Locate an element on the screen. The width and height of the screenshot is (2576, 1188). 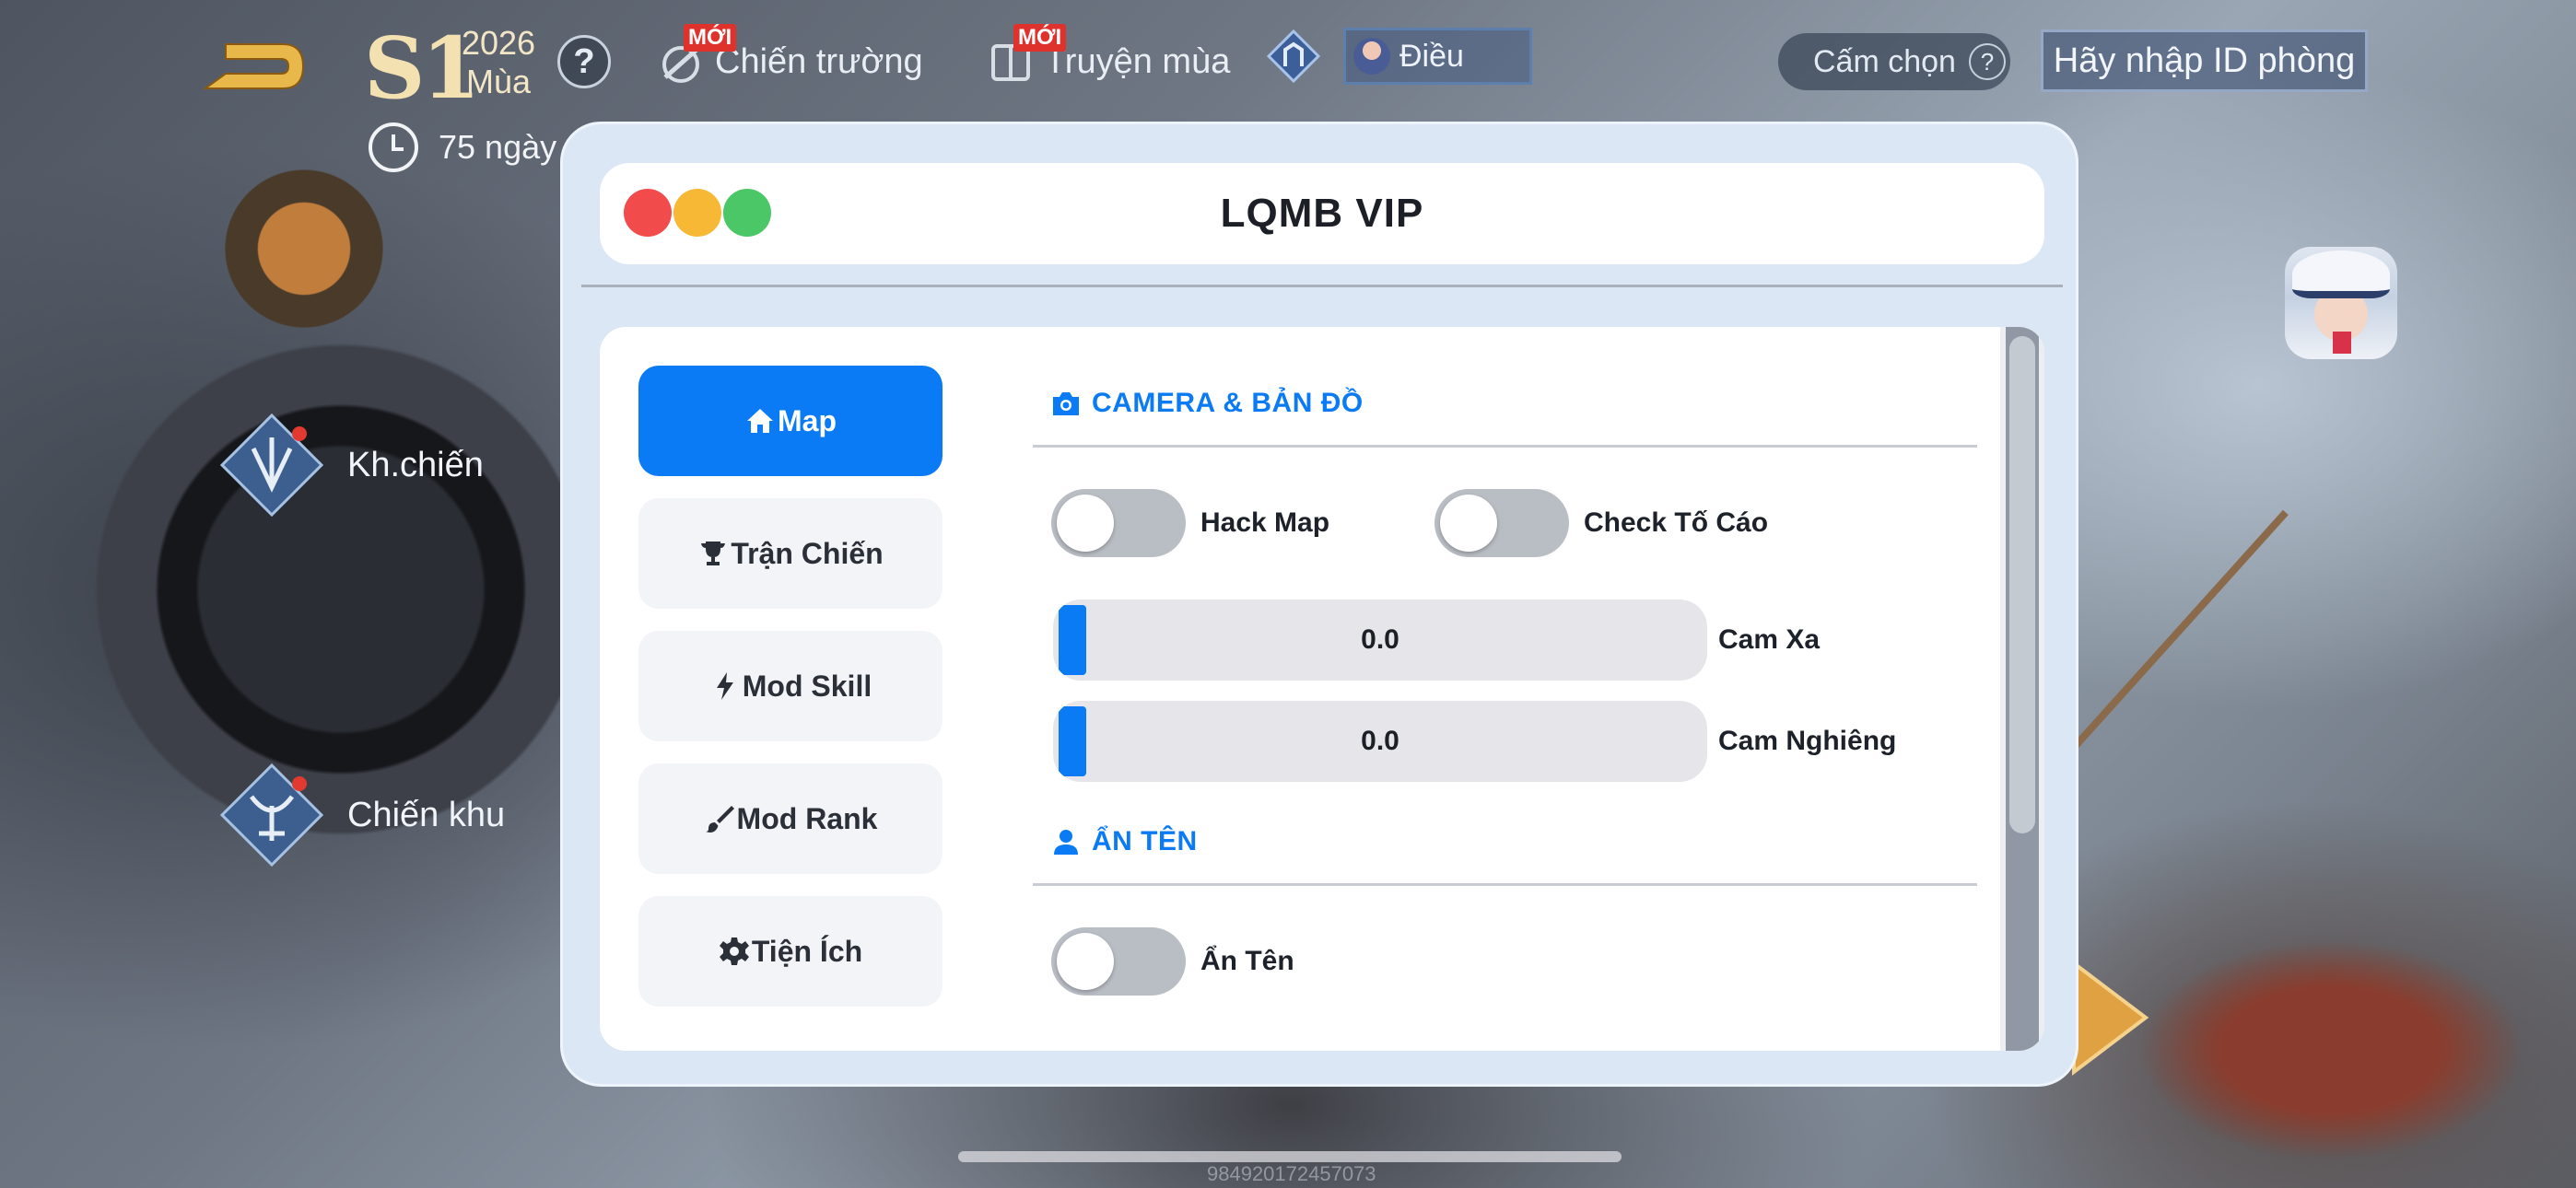
cam-xa-slider-row: 0.0 Cam Xa is located at coordinates (1436, 640).